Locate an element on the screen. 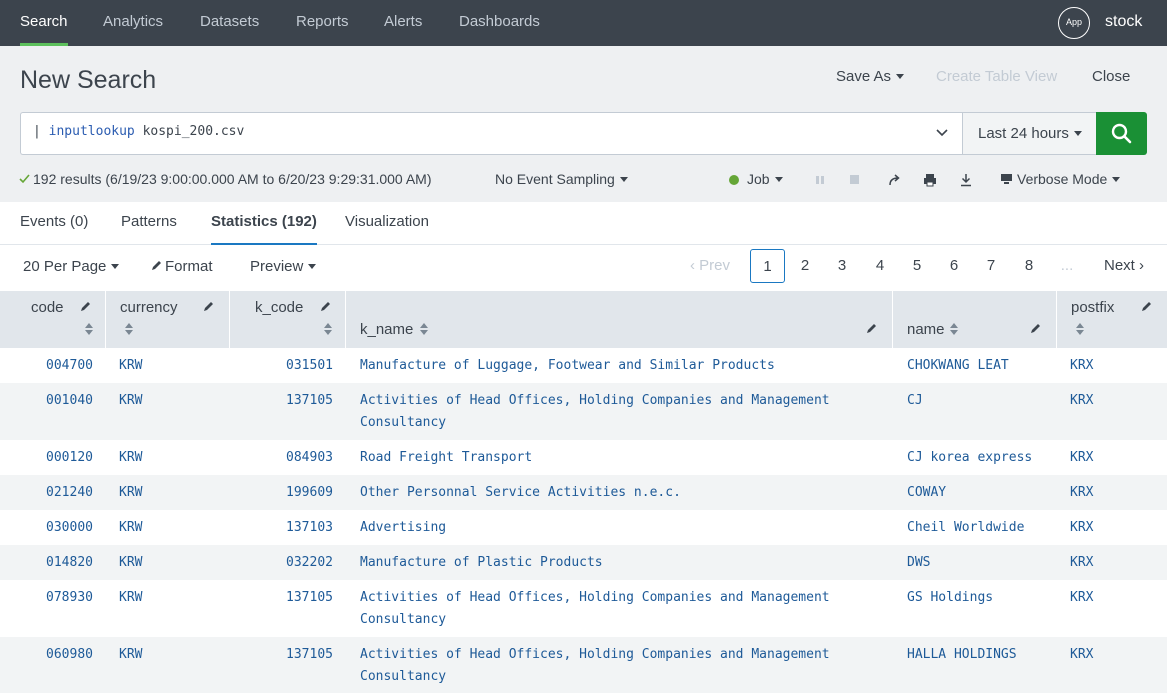  page-7: 7 is located at coordinates (991, 266).